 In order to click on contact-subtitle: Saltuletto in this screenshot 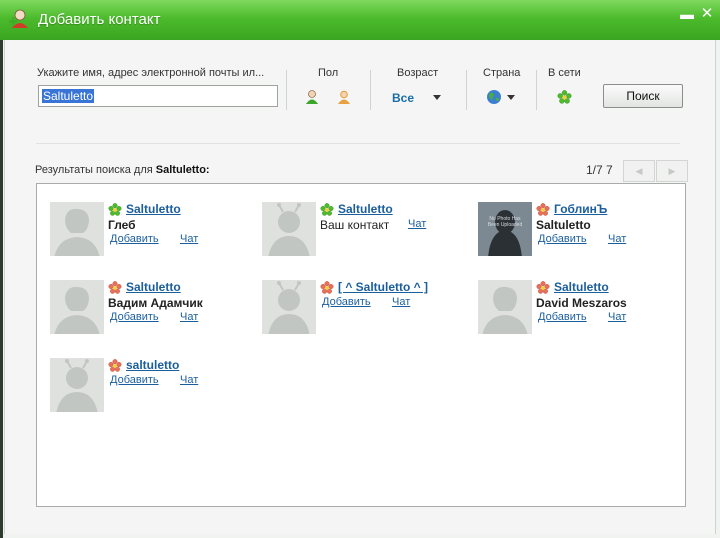, I will do `click(563, 225)`.